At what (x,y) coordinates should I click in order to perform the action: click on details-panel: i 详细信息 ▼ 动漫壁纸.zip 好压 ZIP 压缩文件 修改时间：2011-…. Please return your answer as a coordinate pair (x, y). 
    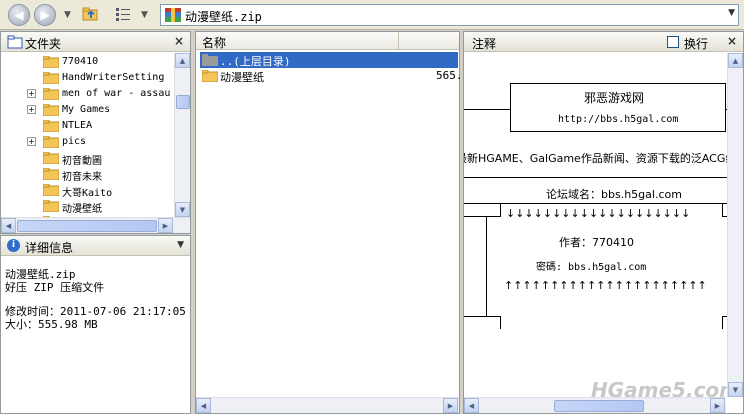
    Looking at the image, I should click on (95, 324).